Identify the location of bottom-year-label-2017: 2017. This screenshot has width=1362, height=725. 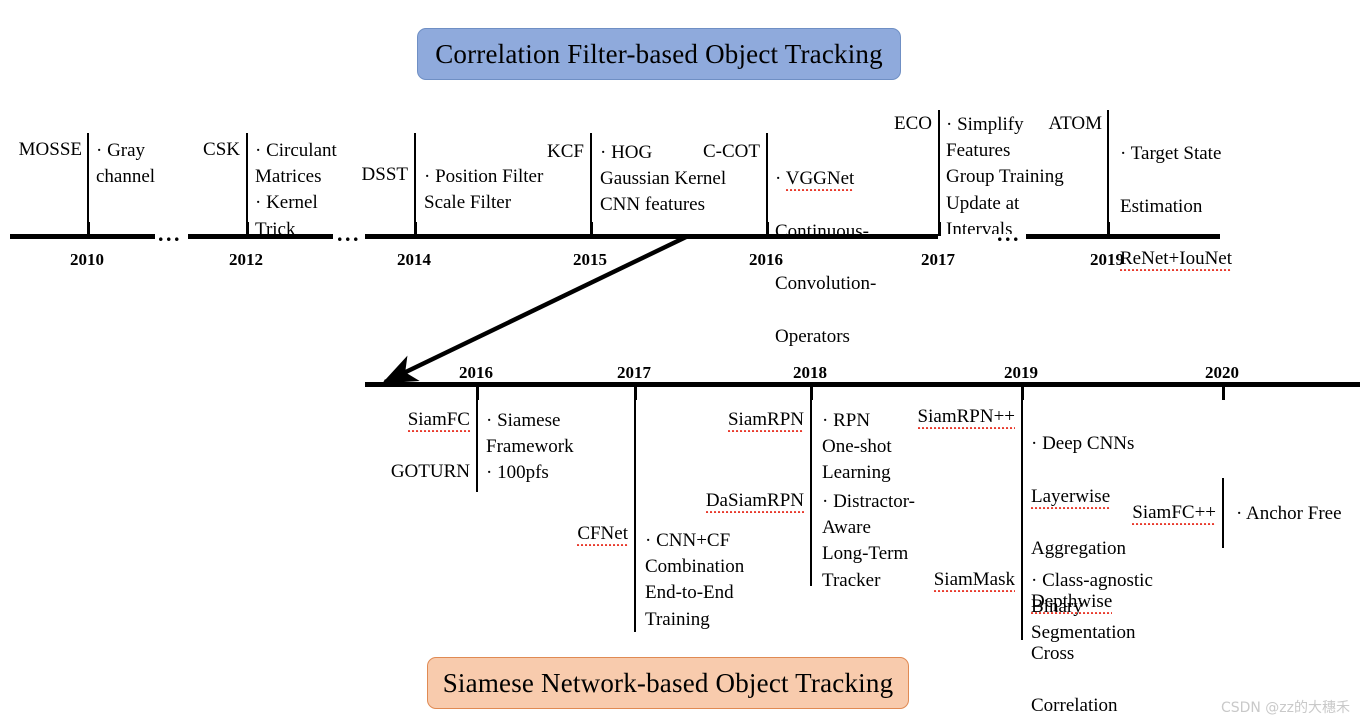
(634, 372).